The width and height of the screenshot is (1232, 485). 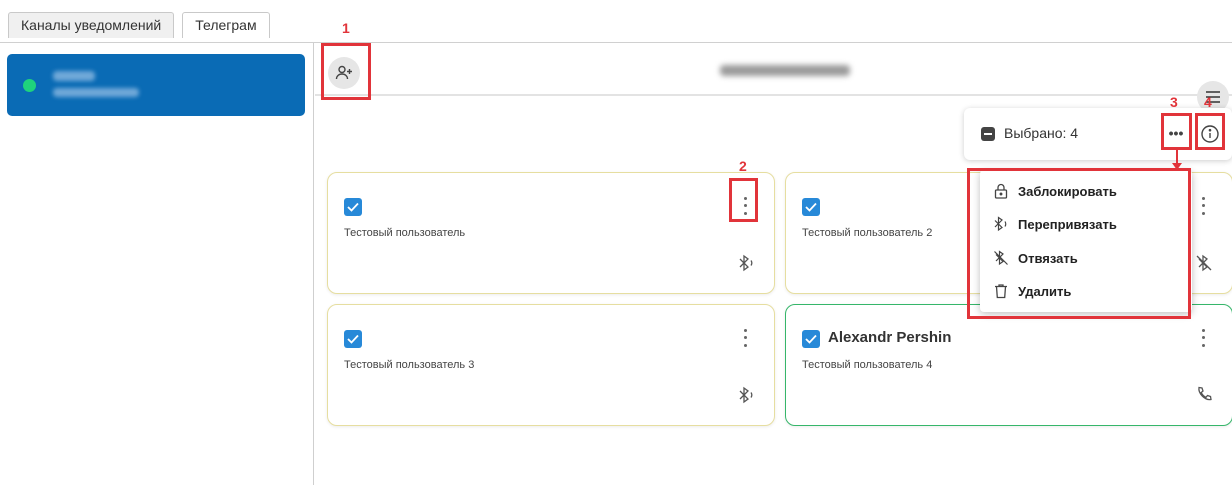 What do you see at coordinates (346, 28) in the screenshot?
I see `annotation-number-1: 1` at bounding box center [346, 28].